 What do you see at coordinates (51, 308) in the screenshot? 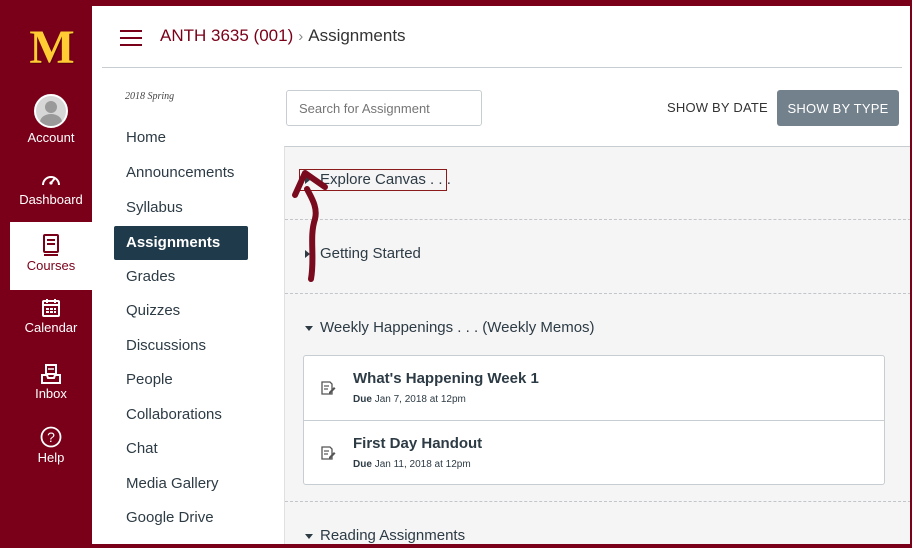
I see `calendar-icon` at bounding box center [51, 308].